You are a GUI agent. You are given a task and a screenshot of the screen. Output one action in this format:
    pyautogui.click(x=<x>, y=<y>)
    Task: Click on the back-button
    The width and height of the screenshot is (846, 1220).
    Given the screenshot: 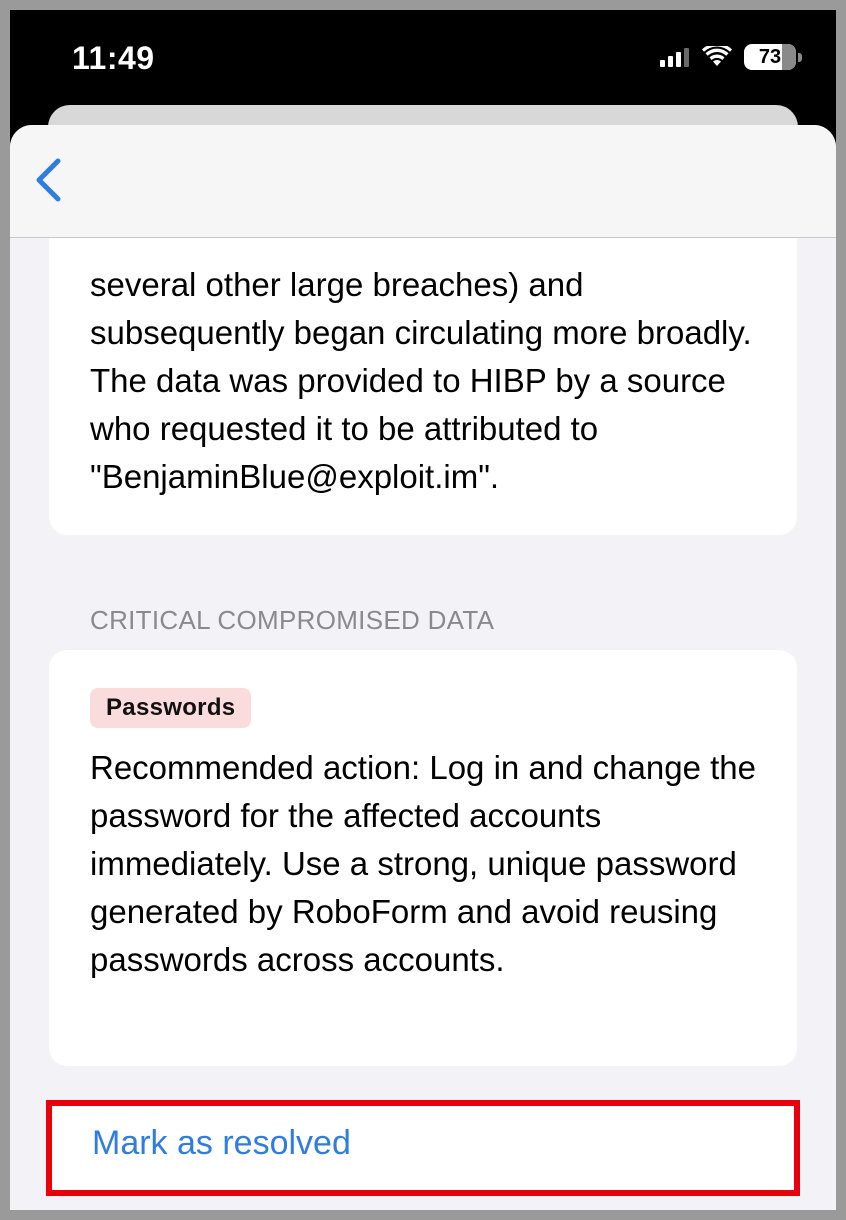 What is the action you would take?
    pyautogui.click(x=48, y=180)
    